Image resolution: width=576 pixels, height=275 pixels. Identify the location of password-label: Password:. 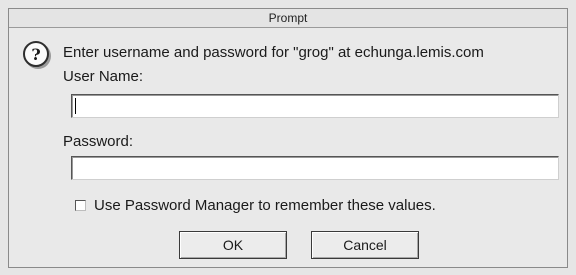
(98, 141).